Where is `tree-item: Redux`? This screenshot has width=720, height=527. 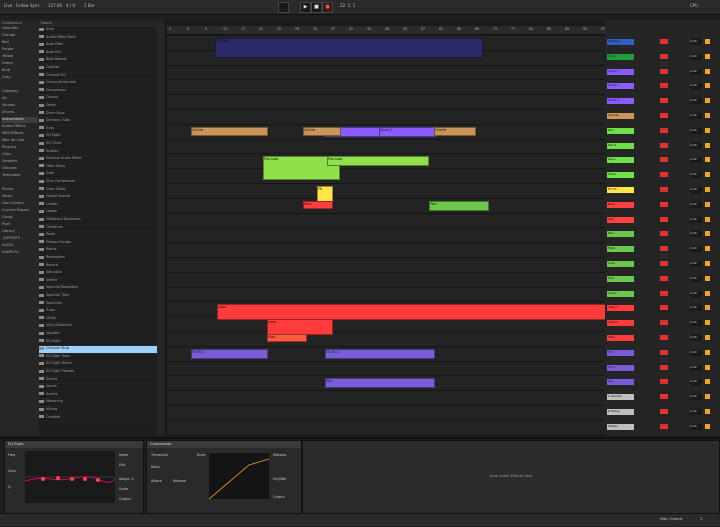 tree-item: Redux is located at coordinates (98, 251).